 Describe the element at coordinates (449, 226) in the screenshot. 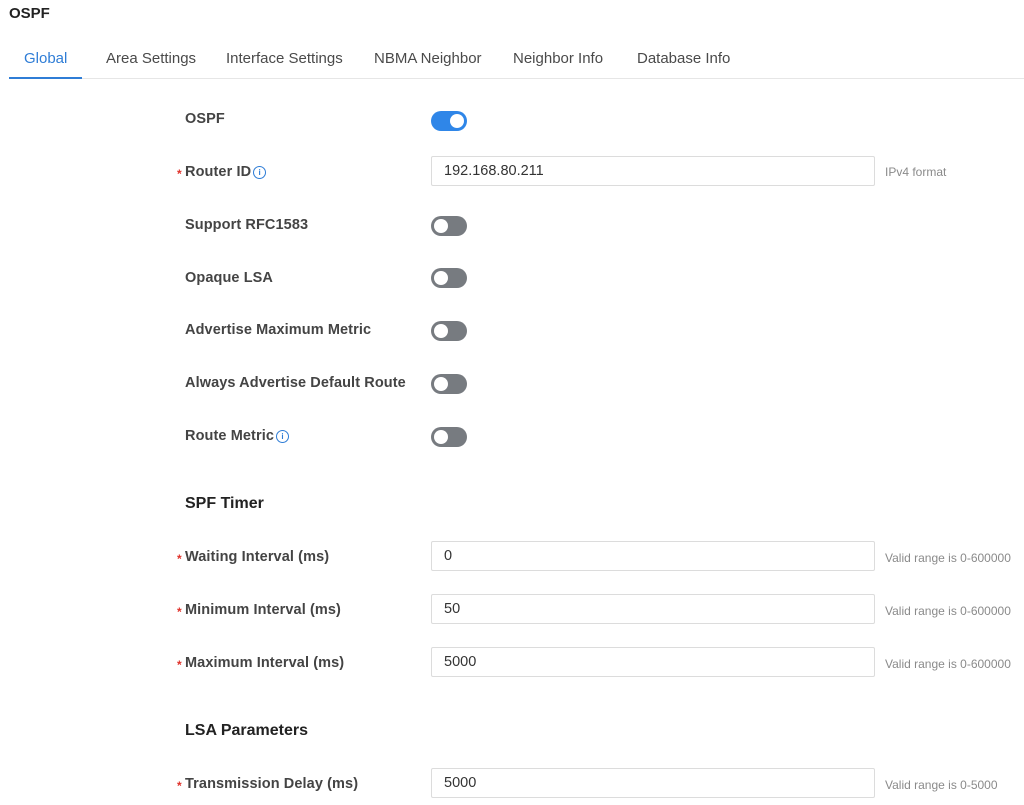

I see `support-rfc1583-toggle` at that location.